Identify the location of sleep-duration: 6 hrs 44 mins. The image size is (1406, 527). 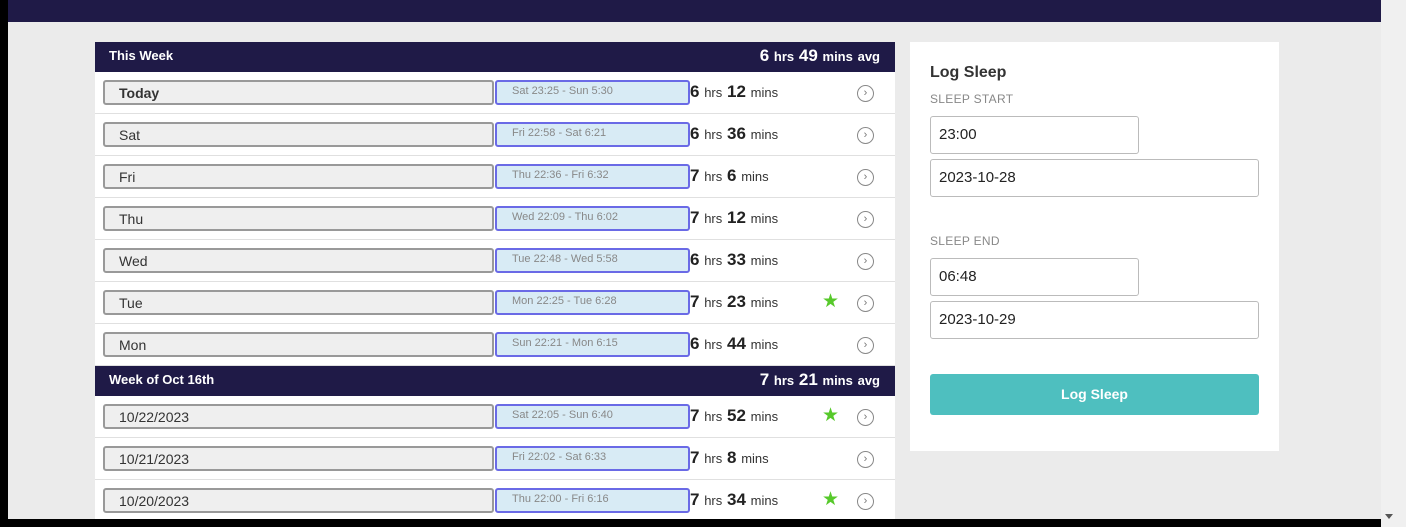
(734, 343).